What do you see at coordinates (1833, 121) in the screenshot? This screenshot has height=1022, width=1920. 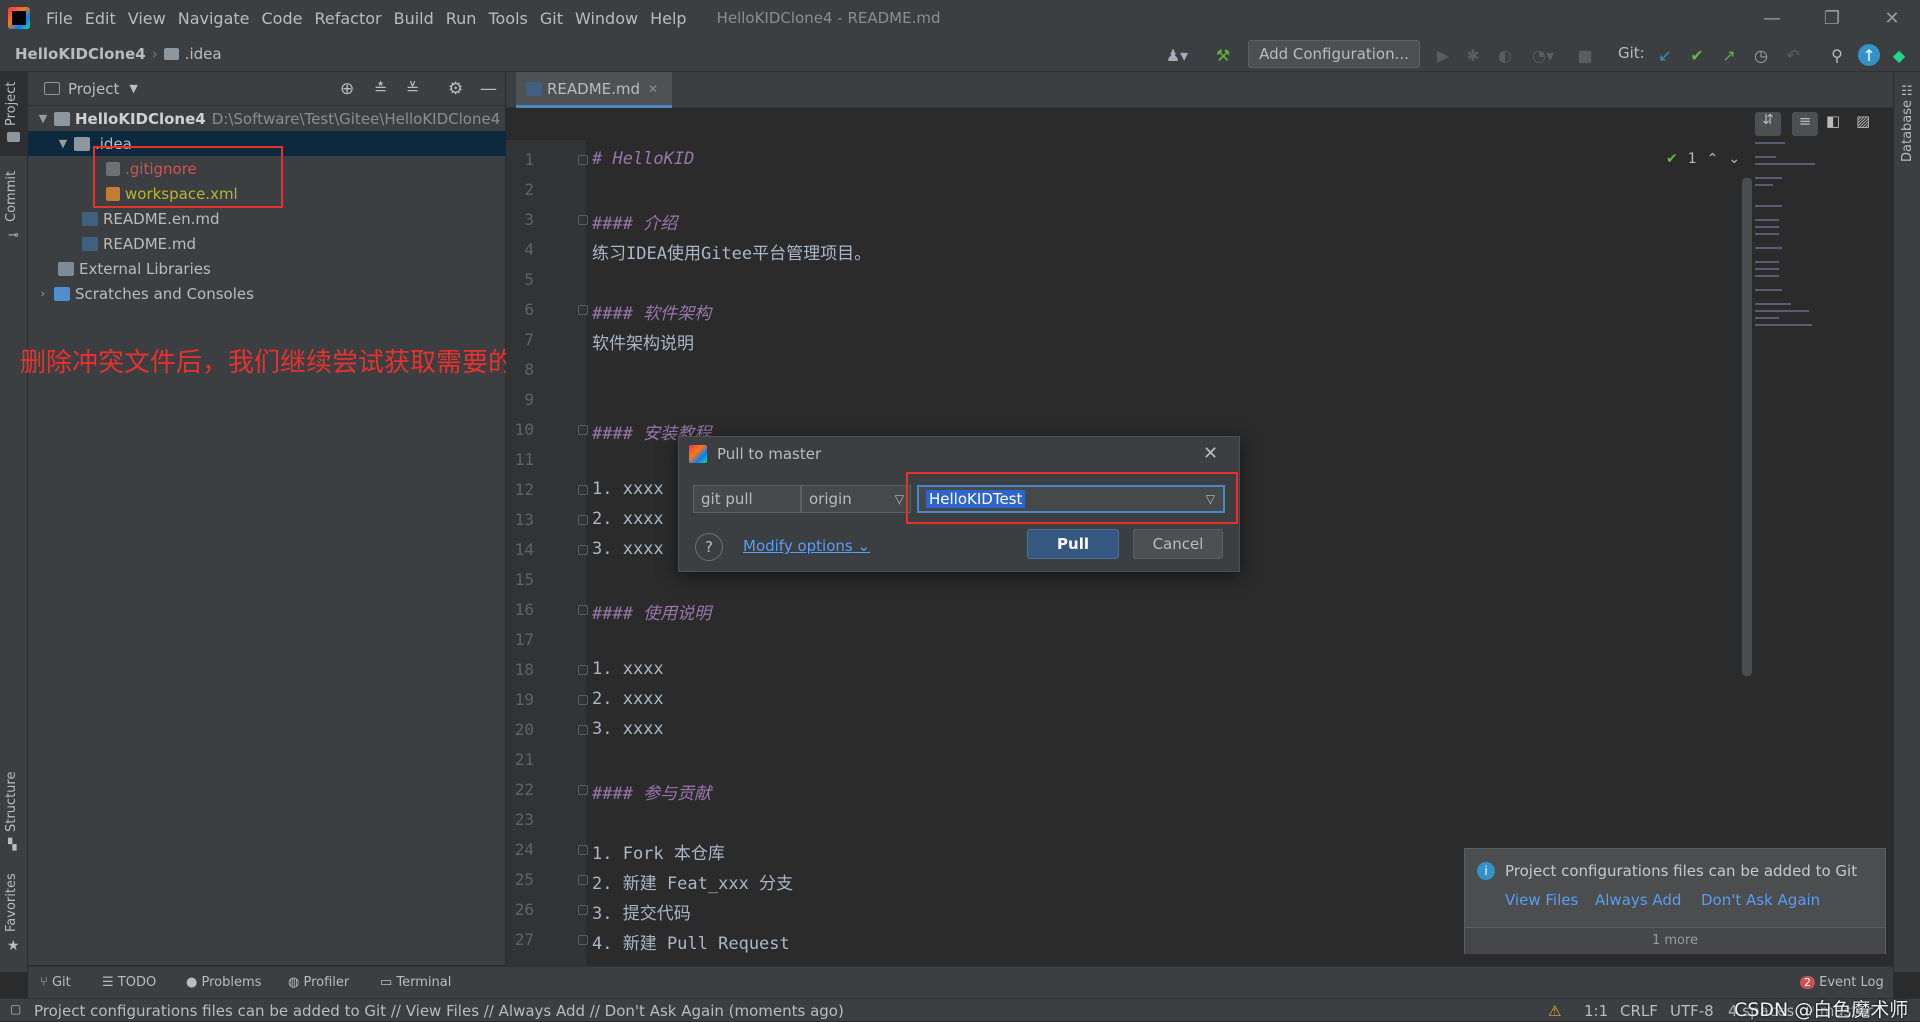 I see `split-view-icon: ◧` at bounding box center [1833, 121].